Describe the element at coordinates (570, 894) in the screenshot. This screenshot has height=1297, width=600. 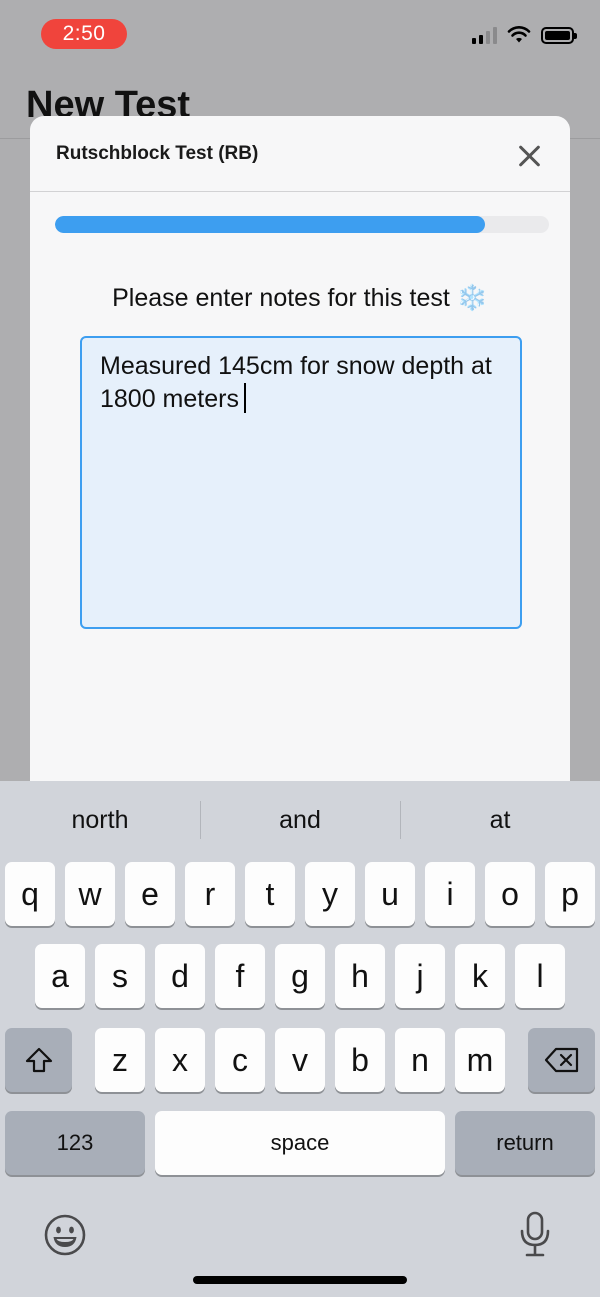
I see `key-p: p` at that location.